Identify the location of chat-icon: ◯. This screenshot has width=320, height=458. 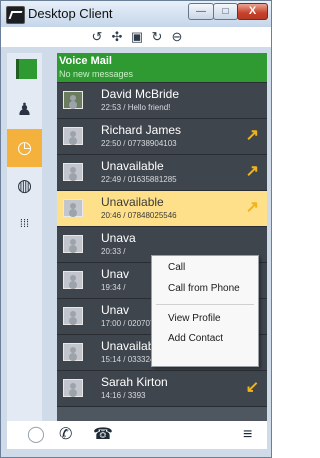
(36, 435).